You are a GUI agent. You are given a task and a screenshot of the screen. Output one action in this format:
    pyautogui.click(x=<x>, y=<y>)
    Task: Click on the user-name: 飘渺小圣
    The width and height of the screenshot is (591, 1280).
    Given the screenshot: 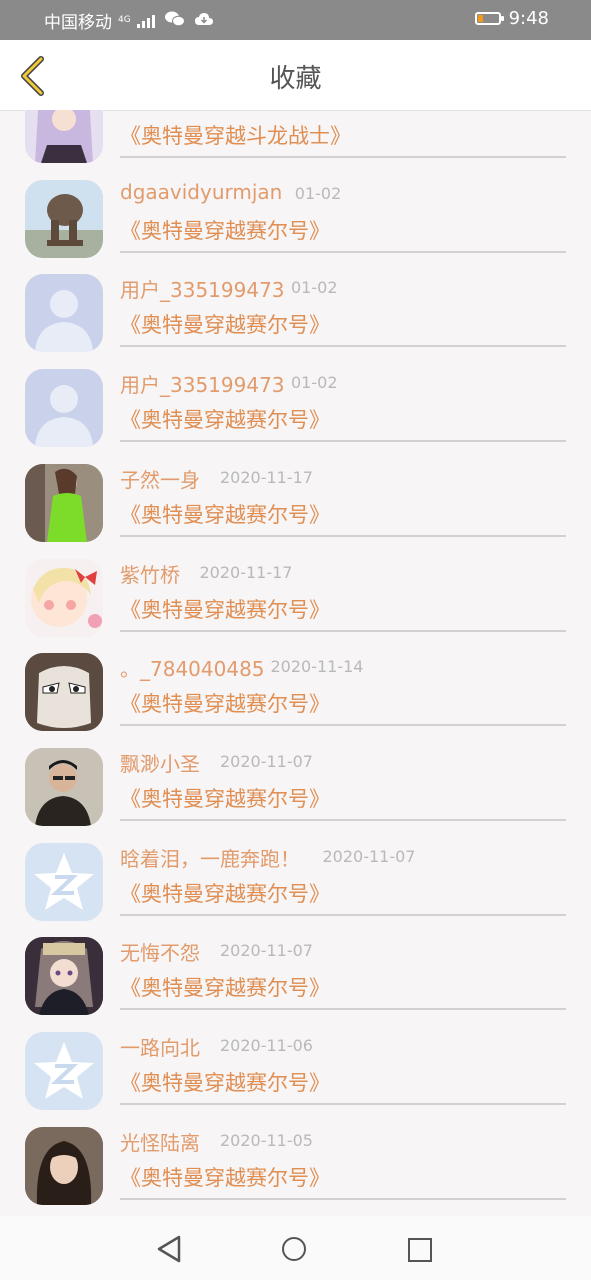 What is the action you would take?
    pyautogui.click(x=160, y=763)
    